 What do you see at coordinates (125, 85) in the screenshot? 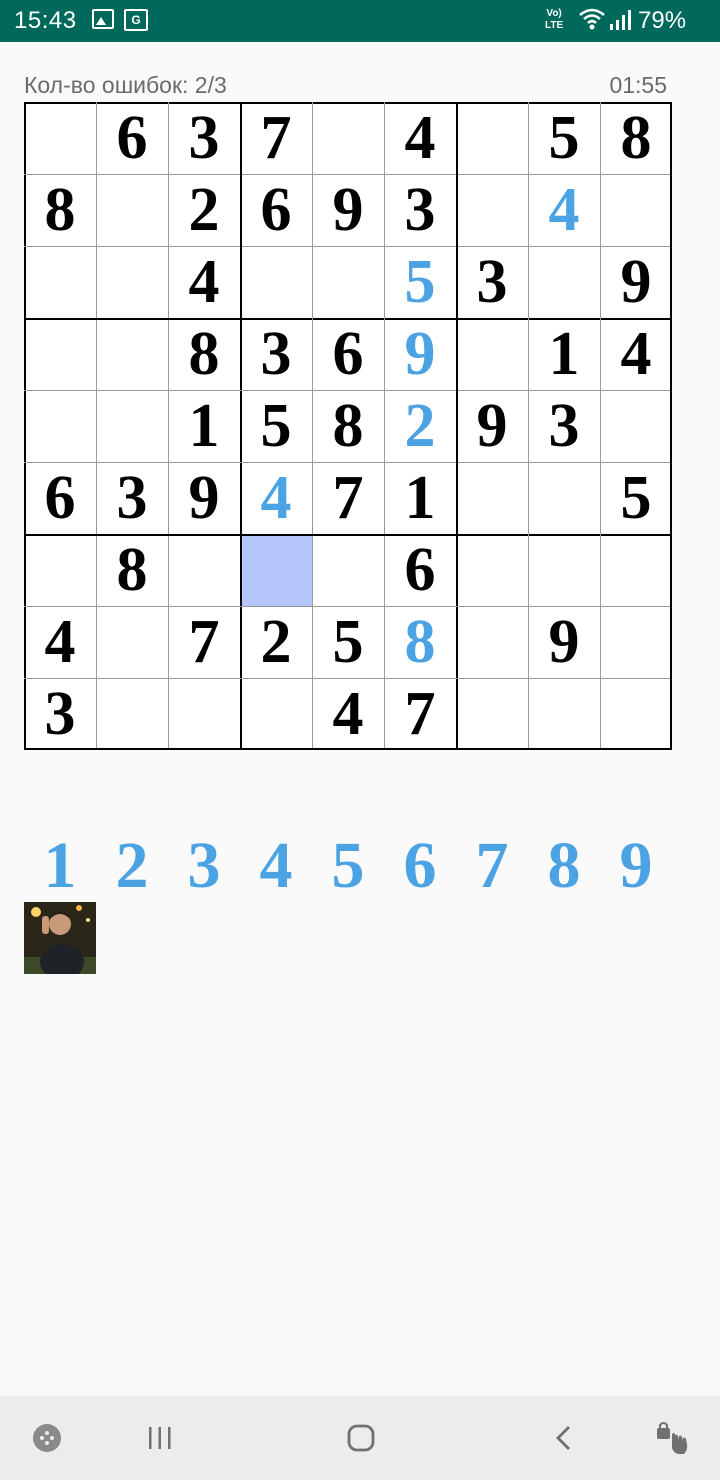
I see `error-counter: Кол-во ошибок: 2/3` at bounding box center [125, 85].